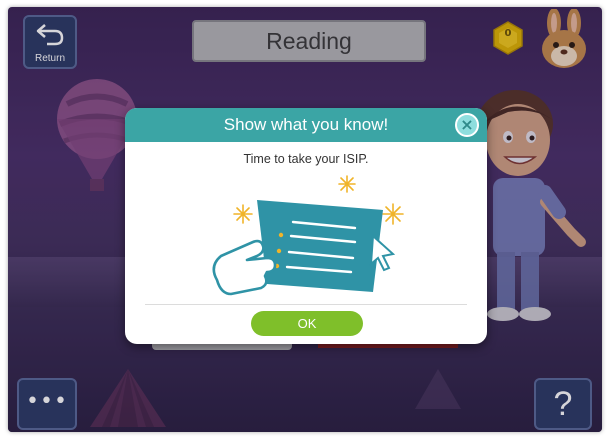 The width and height of the screenshot is (610, 438). I want to click on dialog-header: Show what you know!, so click(306, 125).